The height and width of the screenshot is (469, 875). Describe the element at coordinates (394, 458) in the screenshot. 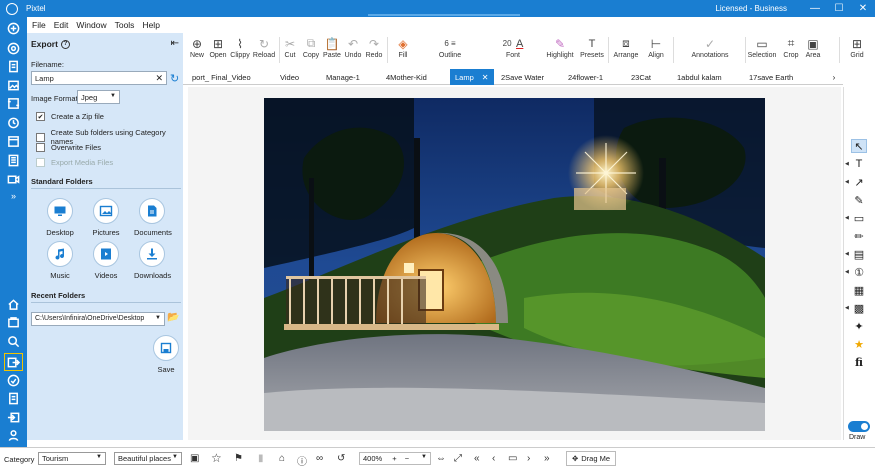

I see `zoom-in-icon: +` at that location.